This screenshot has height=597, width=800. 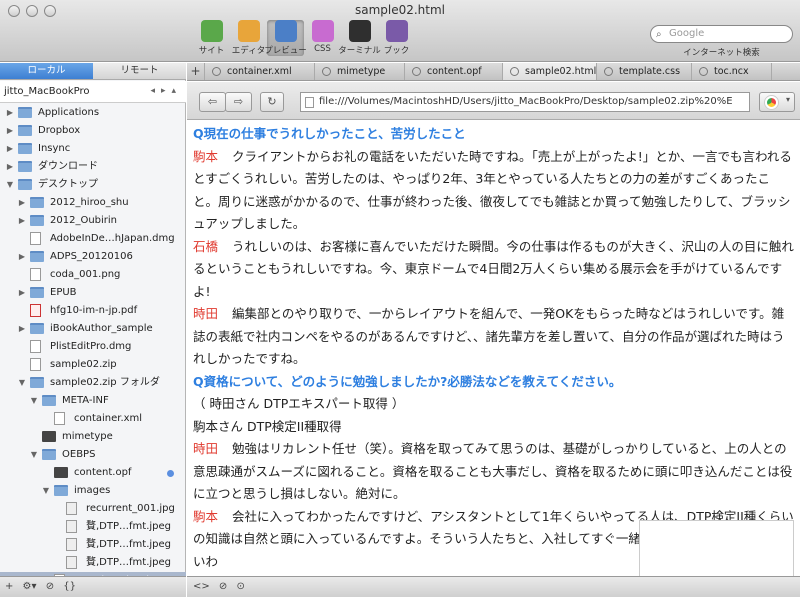 What do you see at coordinates (108, 418) in the screenshot?
I see `tree-item-label: container.xml` at bounding box center [108, 418].